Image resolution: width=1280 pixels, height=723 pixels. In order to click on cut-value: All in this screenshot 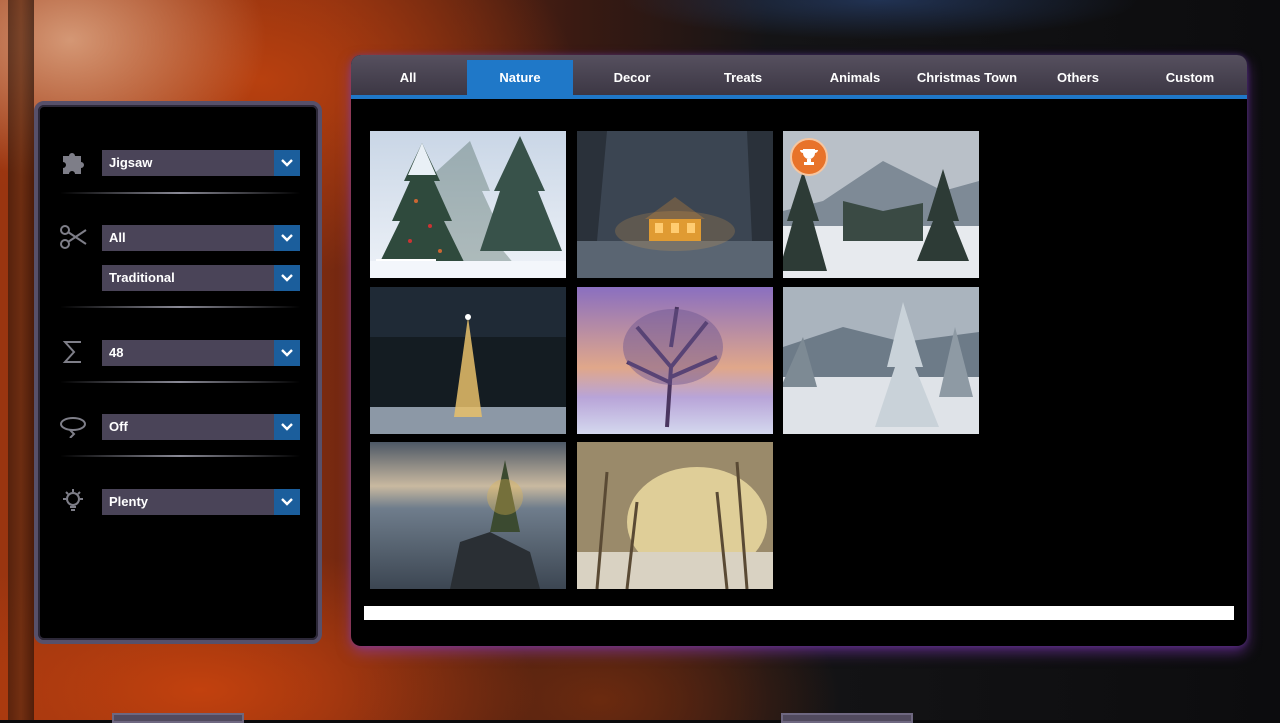, I will do `click(117, 237)`.